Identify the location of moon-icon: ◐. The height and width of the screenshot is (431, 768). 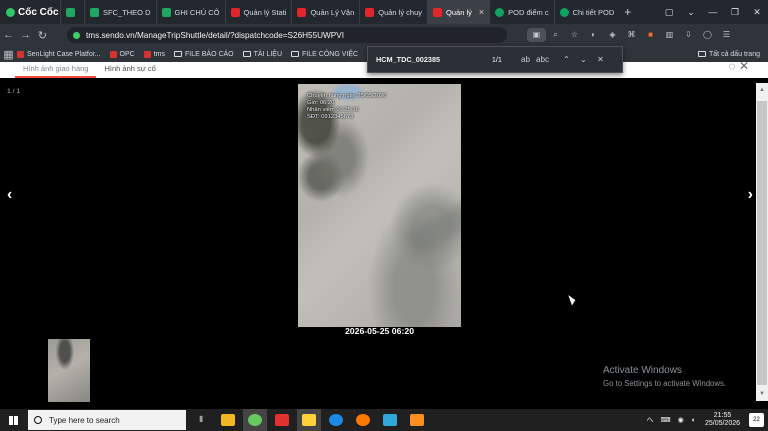
(593, 35).